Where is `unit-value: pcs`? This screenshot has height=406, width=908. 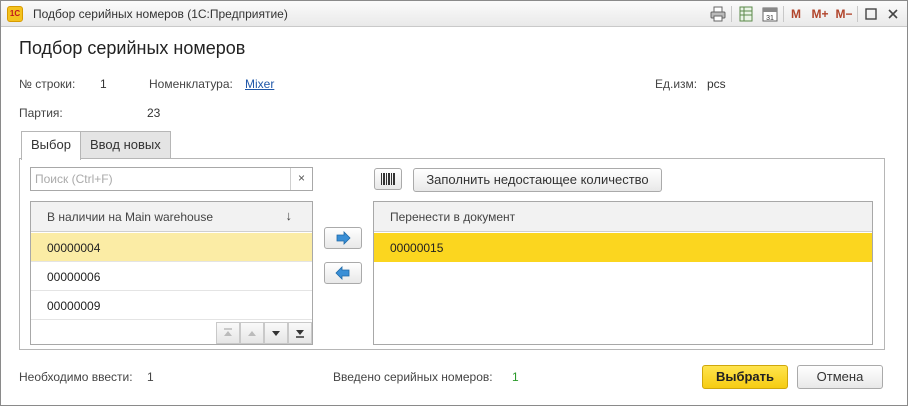
unit-value: pcs is located at coordinates (716, 84).